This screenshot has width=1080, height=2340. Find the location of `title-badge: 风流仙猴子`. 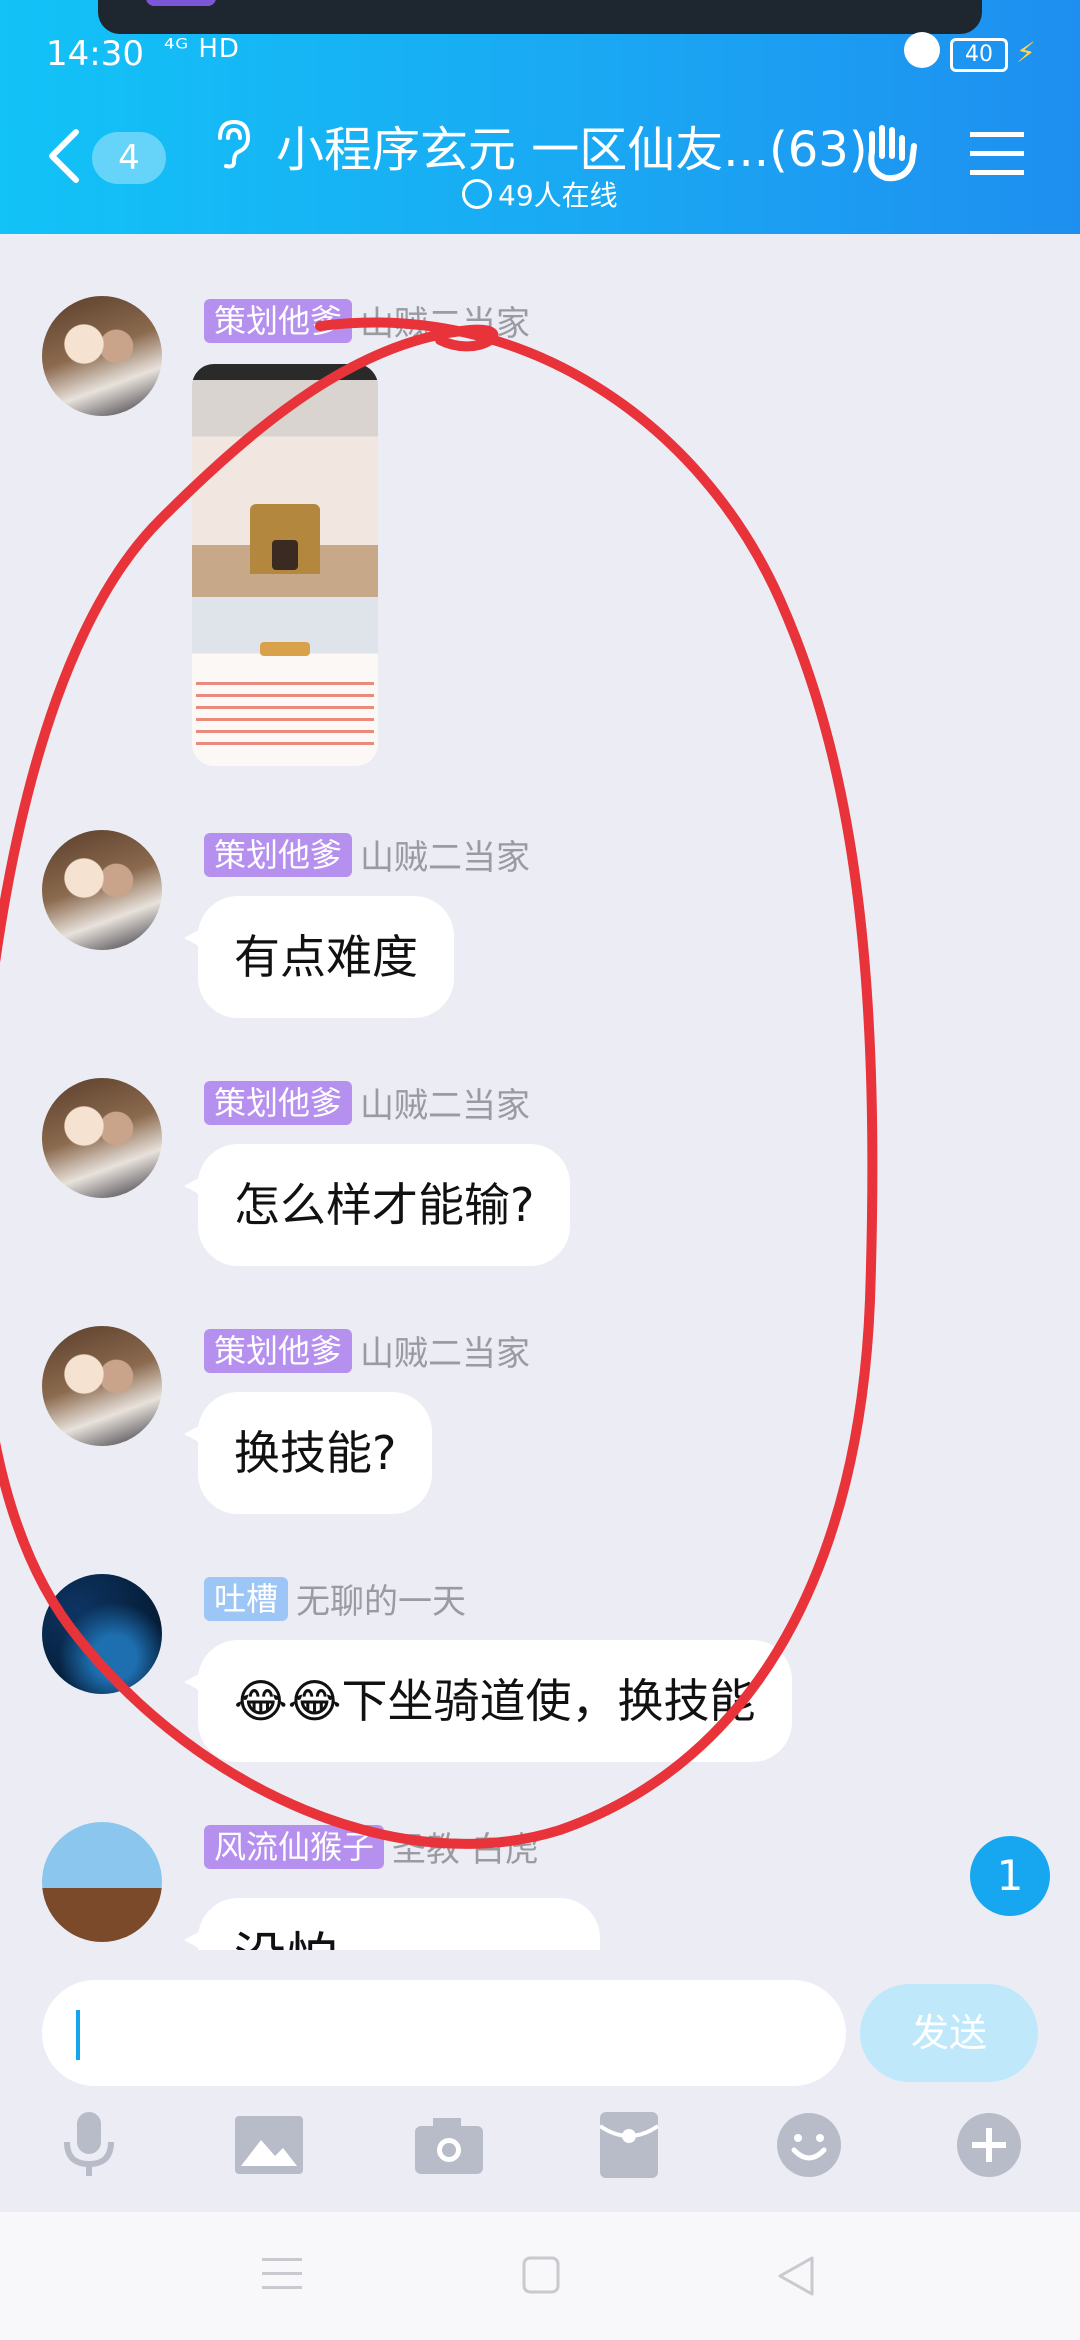

title-badge: 风流仙猴子 is located at coordinates (294, 1846).